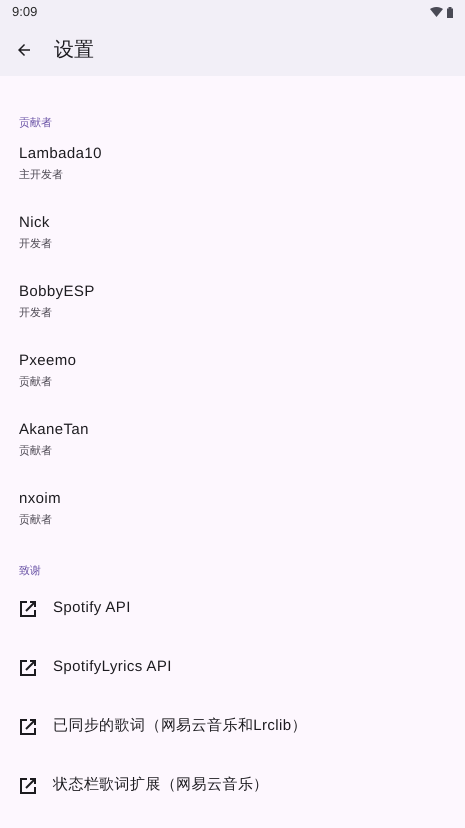 The width and height of the screenshot is (465, 828). I want to click on contributor-item: BobbyESP 开发者, so click(232, 316).